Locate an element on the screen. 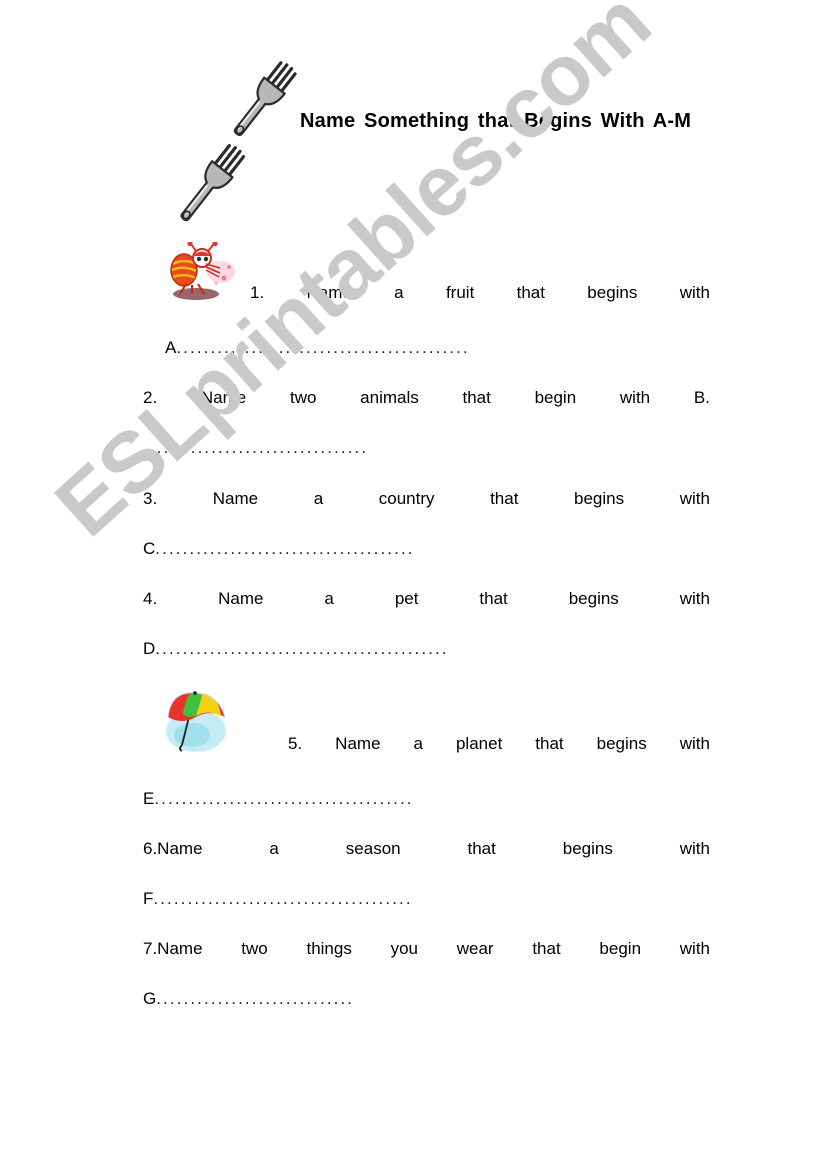 This screenshot has height=1169, width=821. question-row: 5. Name a planet that begins with is located at coordinates (499, 744).